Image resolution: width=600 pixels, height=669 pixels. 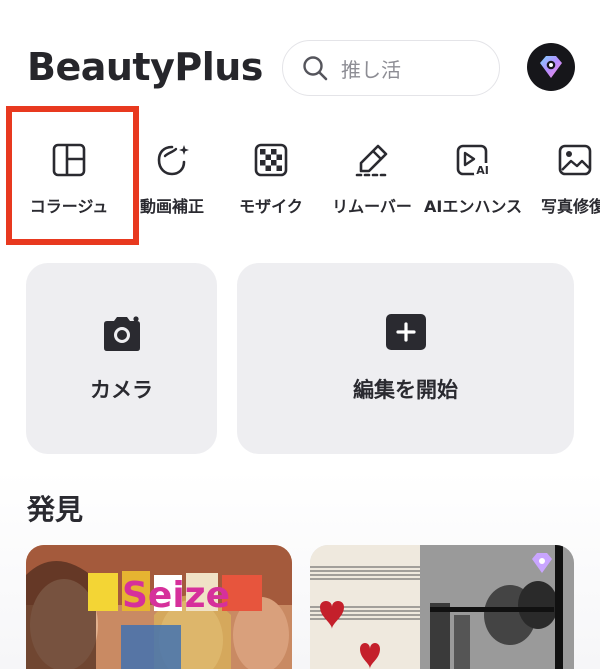 I want to click on tool-photo-restore: 写真修復, so click(x=562, y=173).